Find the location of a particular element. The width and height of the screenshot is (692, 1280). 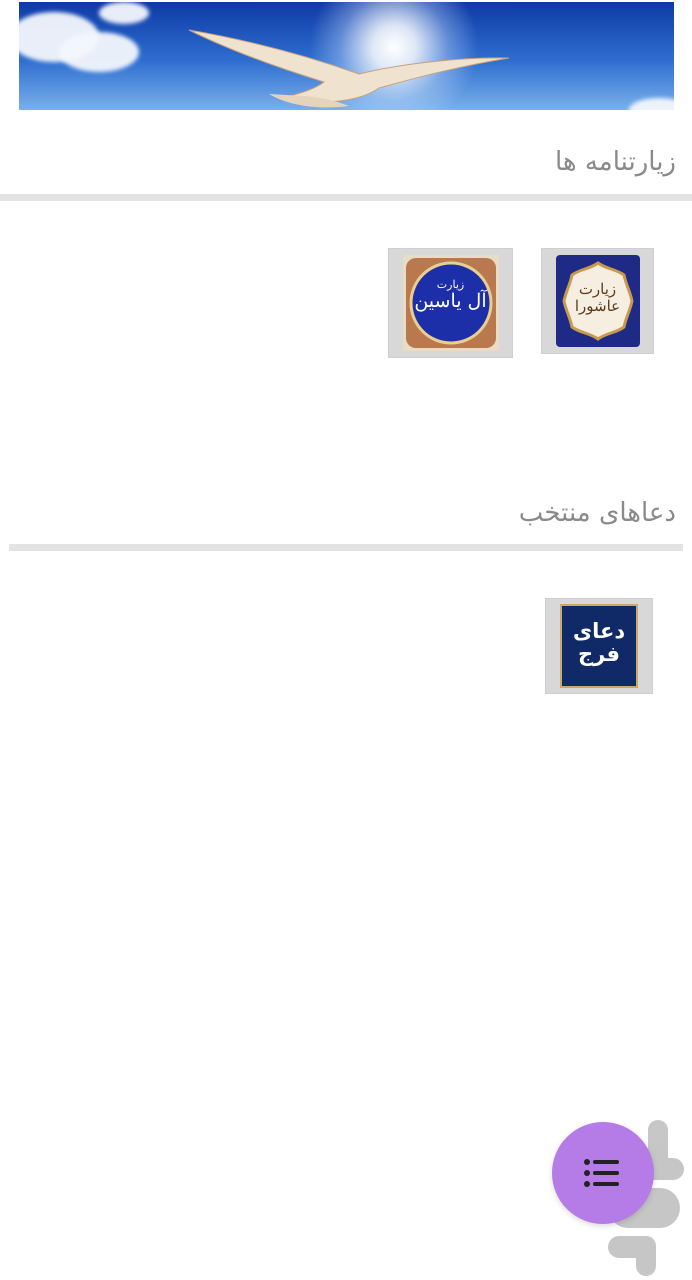

list-menu-icon is located at coordinates (601, 1173).